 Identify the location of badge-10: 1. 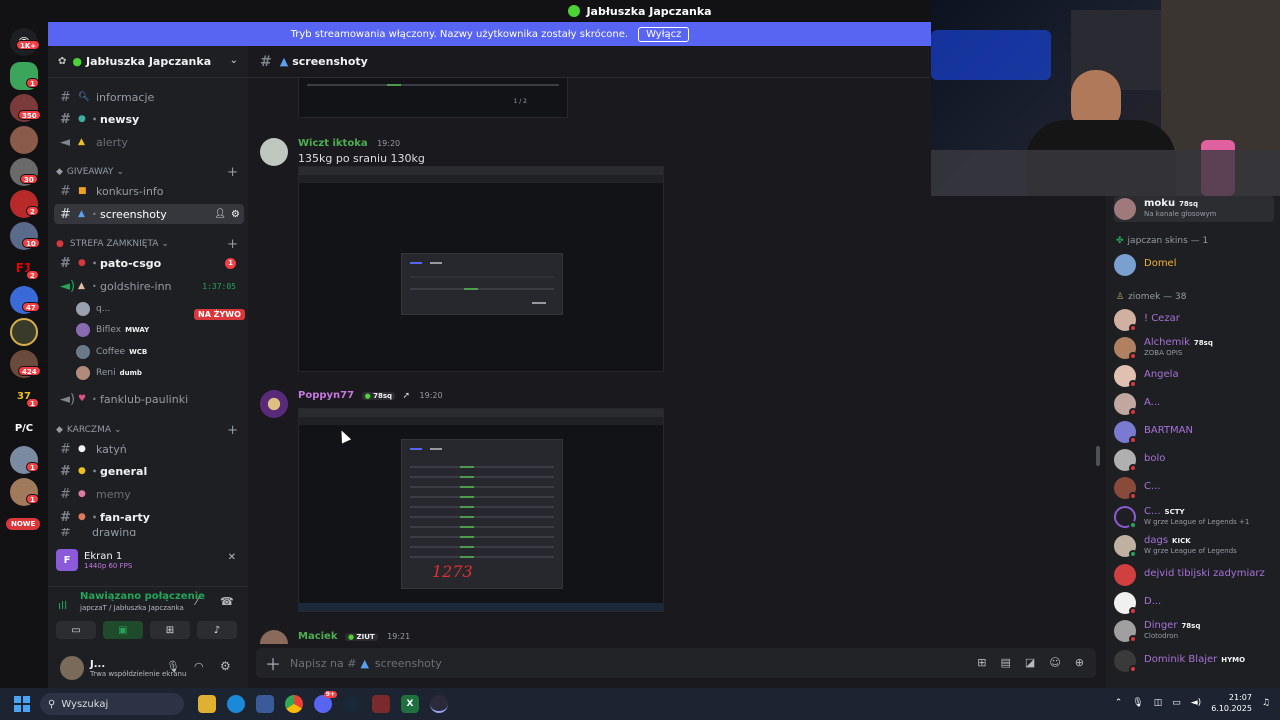
(32, 467).